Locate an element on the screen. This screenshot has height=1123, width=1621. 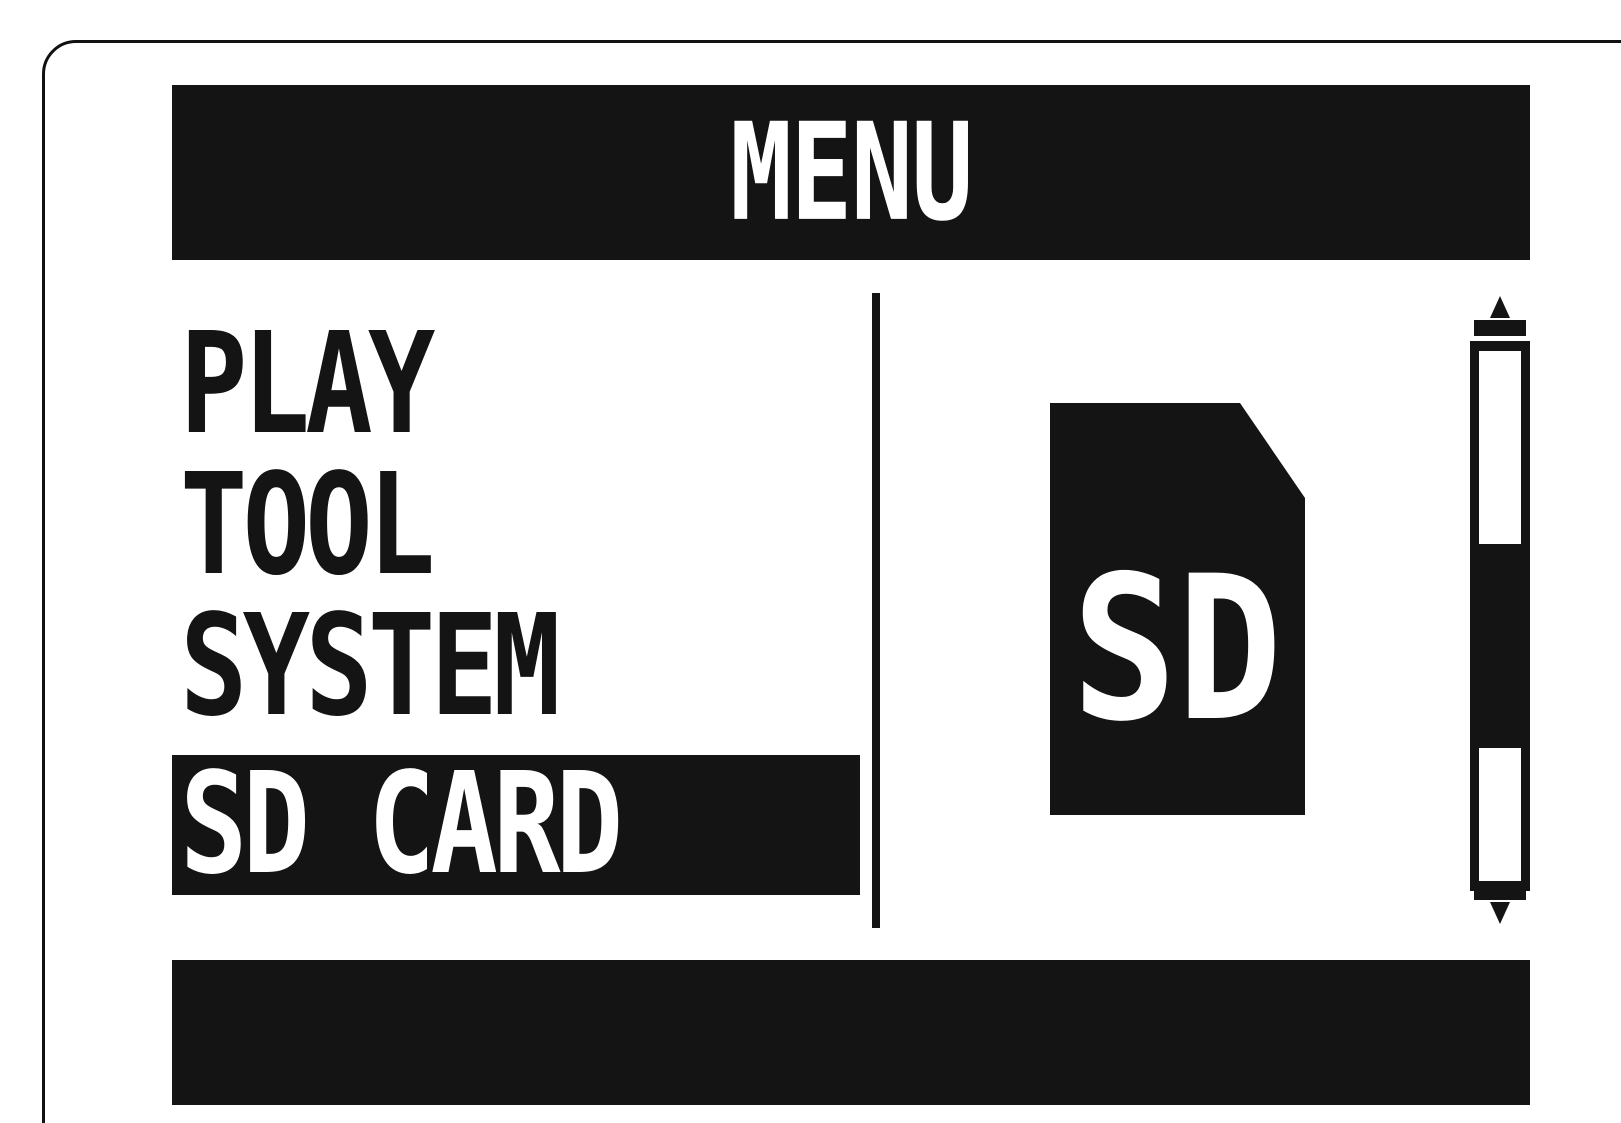
menu-item-system: SYSTEM is located at coordinates (516, 666).